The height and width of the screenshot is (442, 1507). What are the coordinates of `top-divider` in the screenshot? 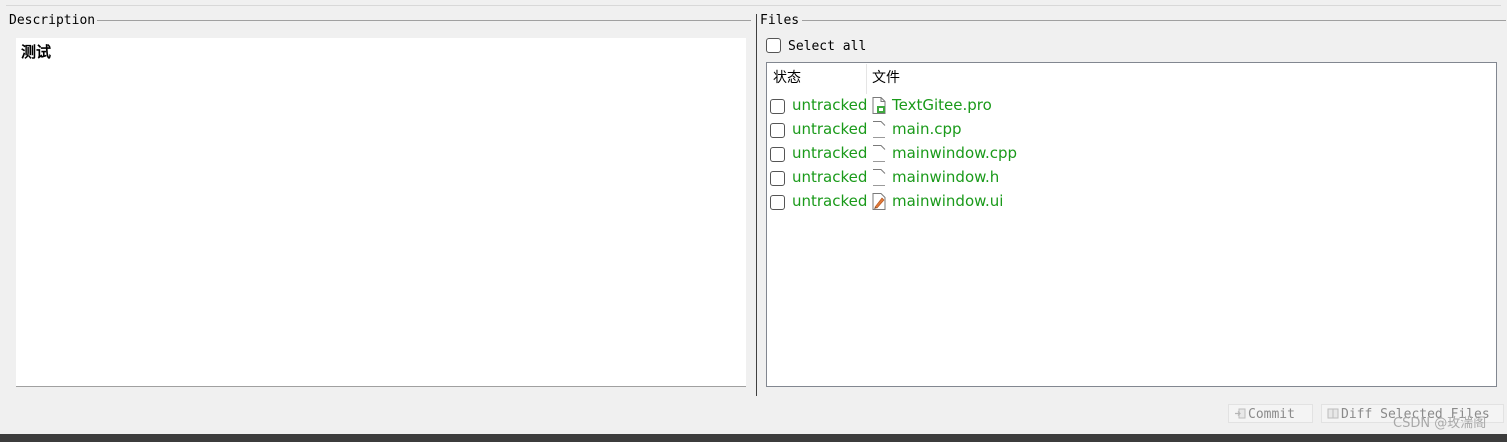 It's located at (753, 3).